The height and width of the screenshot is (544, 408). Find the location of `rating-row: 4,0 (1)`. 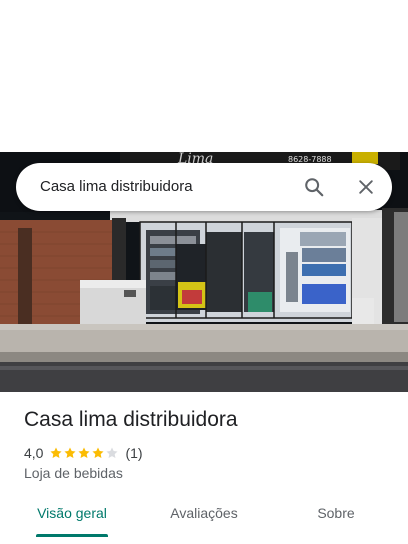

rating-row: 4,0 (1) is located at coordinates (83, 453).